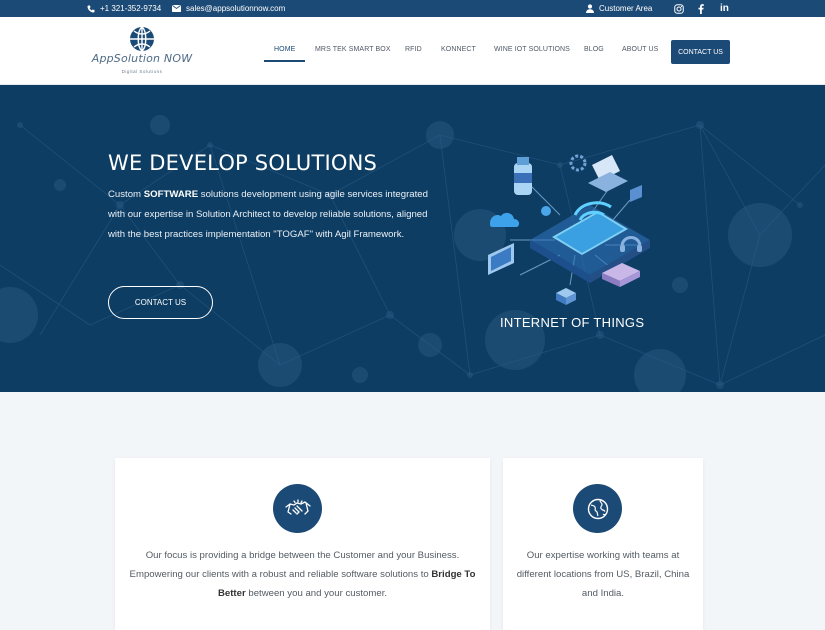 The height and width of the screenshot is (630, 825). Describe the element at coordinates (142, 71) in the screenshot. I see `logo-subtext: Digital Solutions` at that location.